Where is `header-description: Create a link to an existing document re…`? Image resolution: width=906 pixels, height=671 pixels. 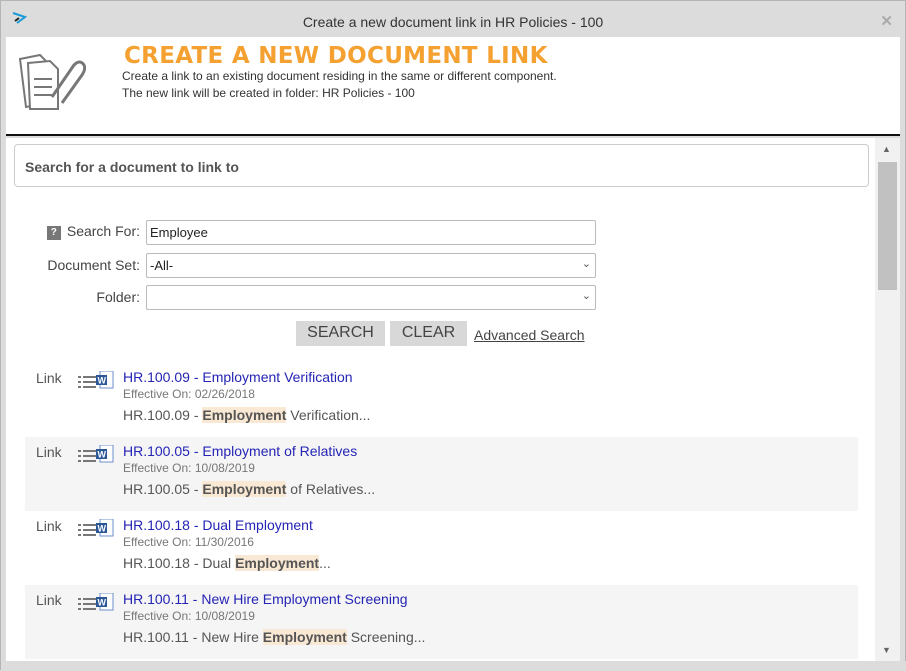 header-description: Create a link to an existing document re… is located at coordinates (339, 76).